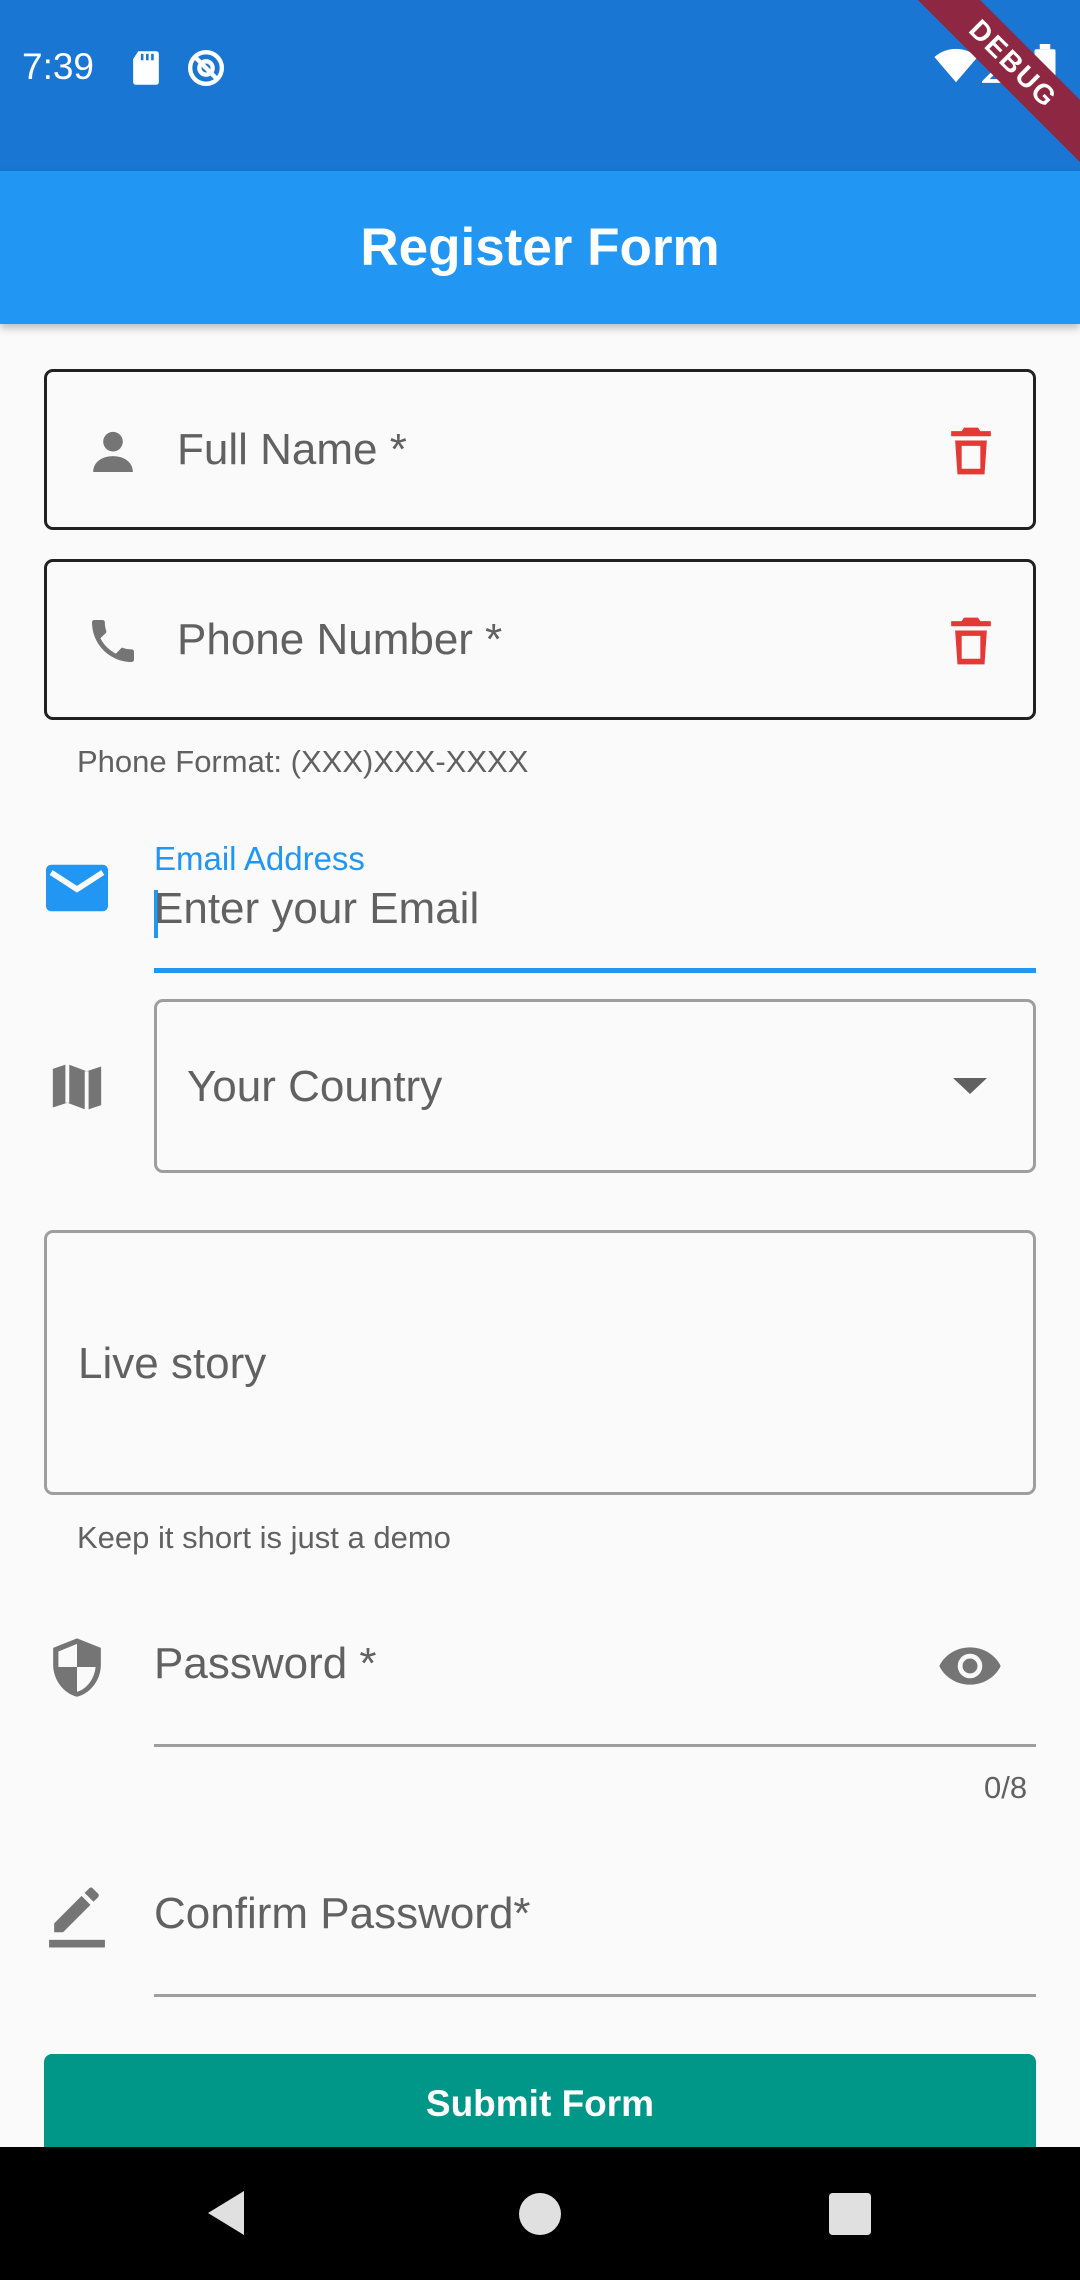  What do you see at coordinates (540, 639) in the screenshot?
I see `phone-number-field: Phone Number *` at bounding box center [540, 639].